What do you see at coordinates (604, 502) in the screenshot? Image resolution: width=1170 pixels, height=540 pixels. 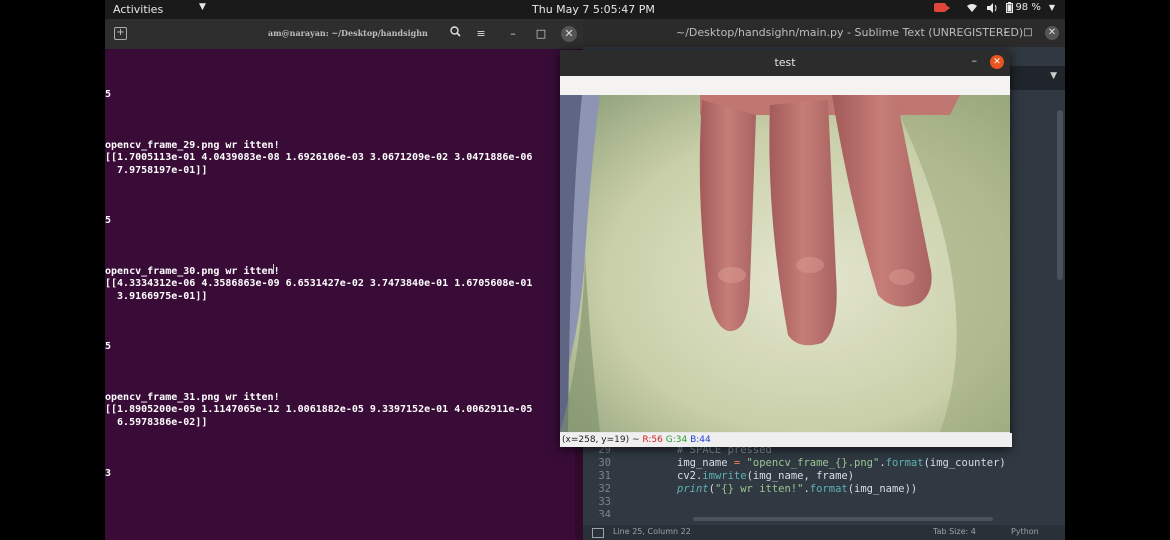 I see `line-number: 33` at bounding box center [604, 502].